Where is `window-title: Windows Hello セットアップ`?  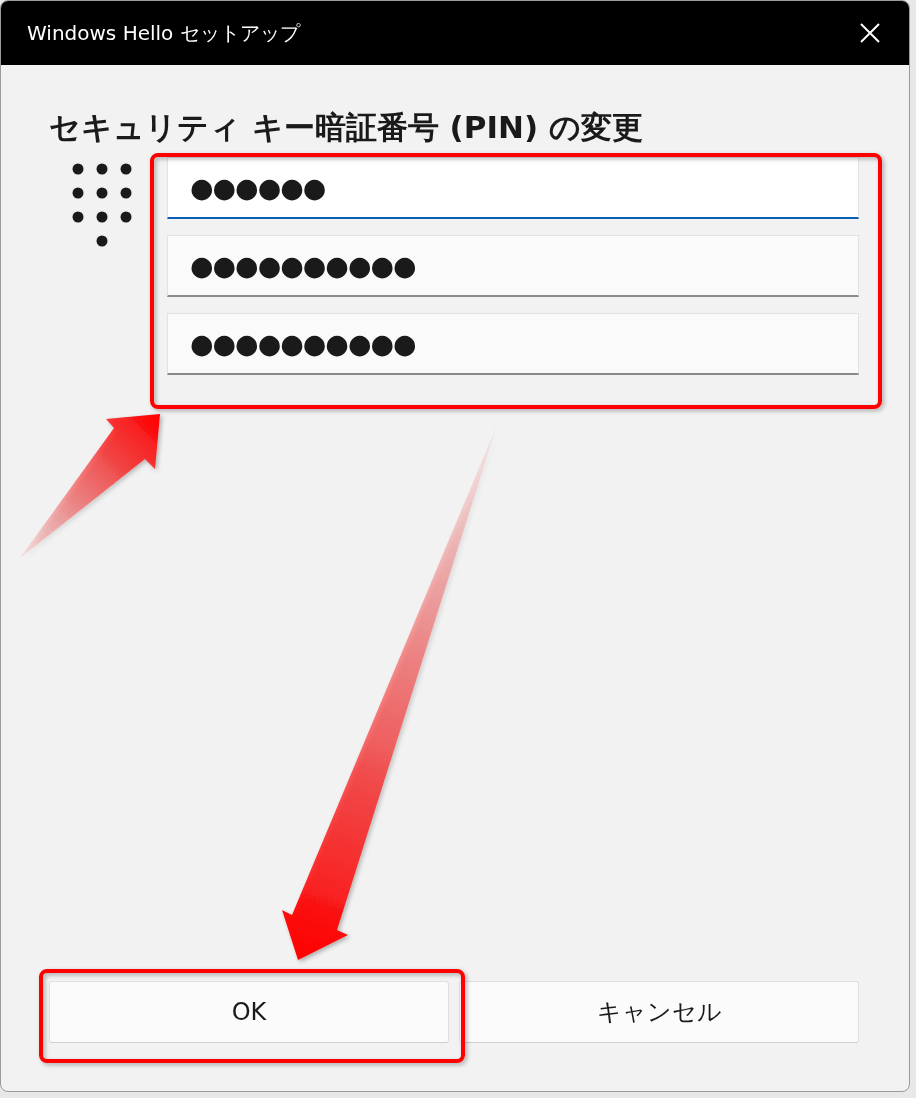 window-title: Windows Hello セットアップ is located at coordinates (163, 33).